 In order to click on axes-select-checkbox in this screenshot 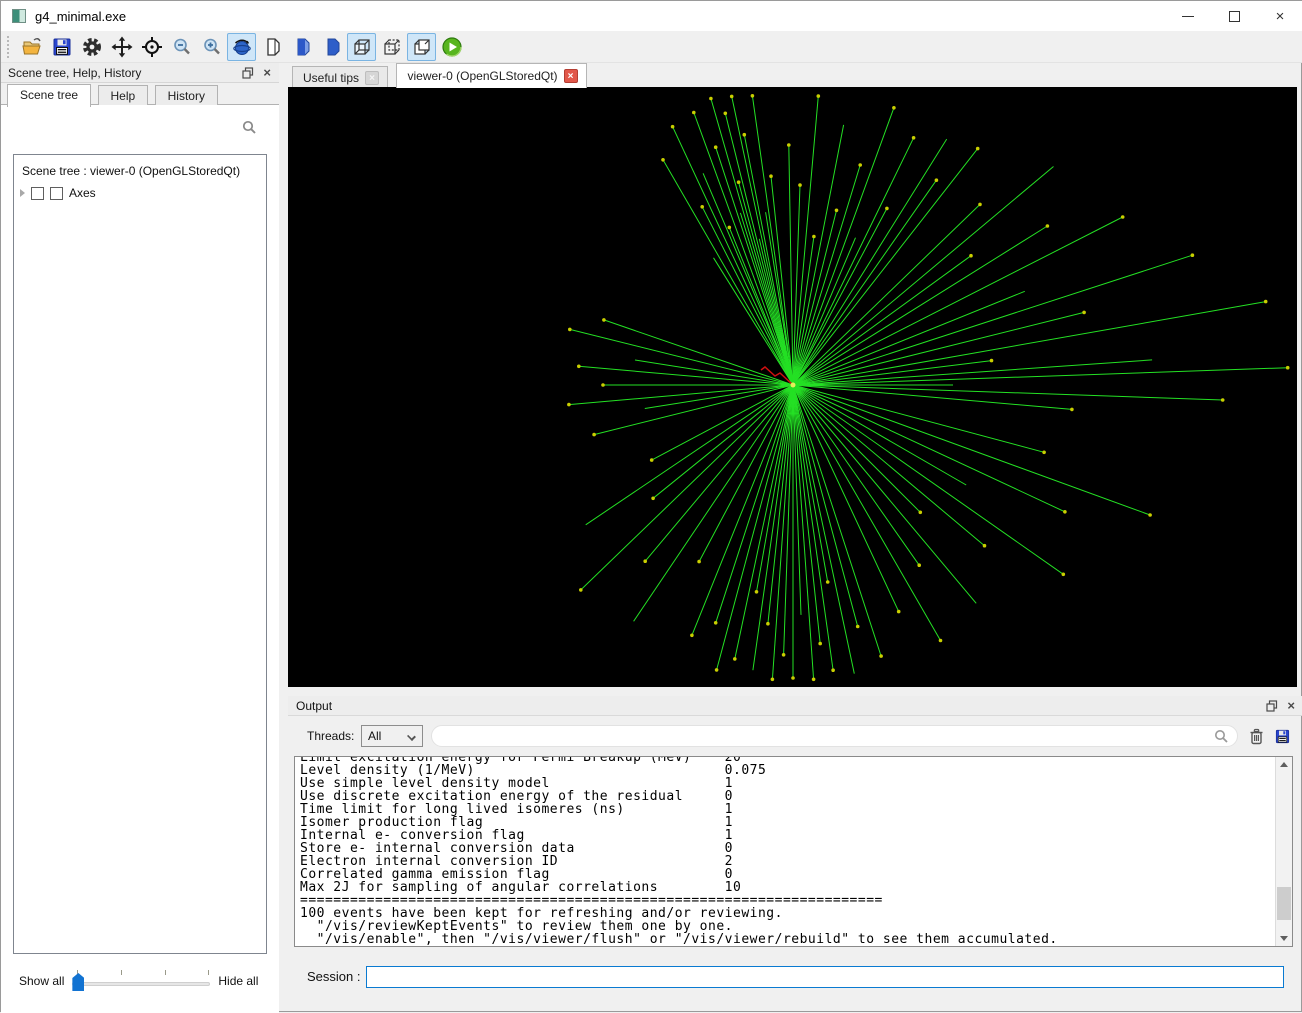, I will do `click(56, 193)`.